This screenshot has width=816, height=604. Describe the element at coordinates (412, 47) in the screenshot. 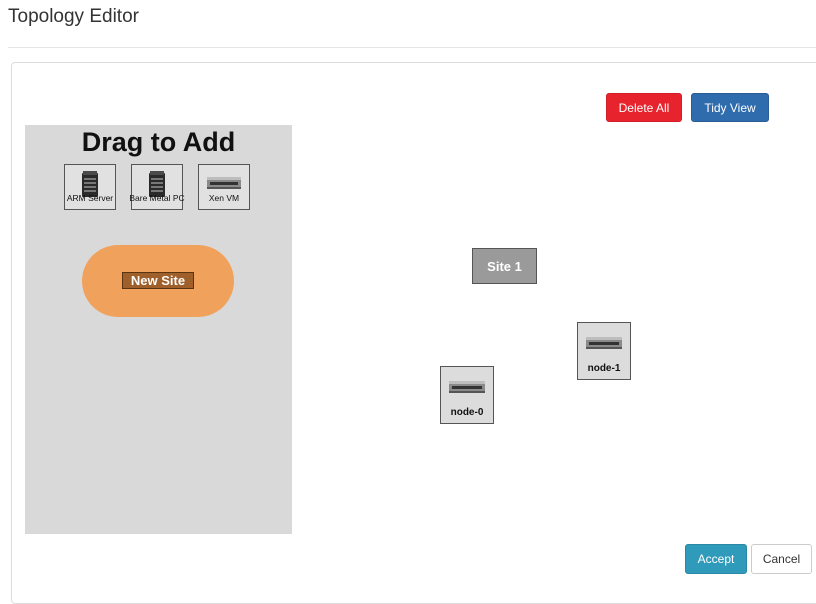

I see `title-divider` at that location.